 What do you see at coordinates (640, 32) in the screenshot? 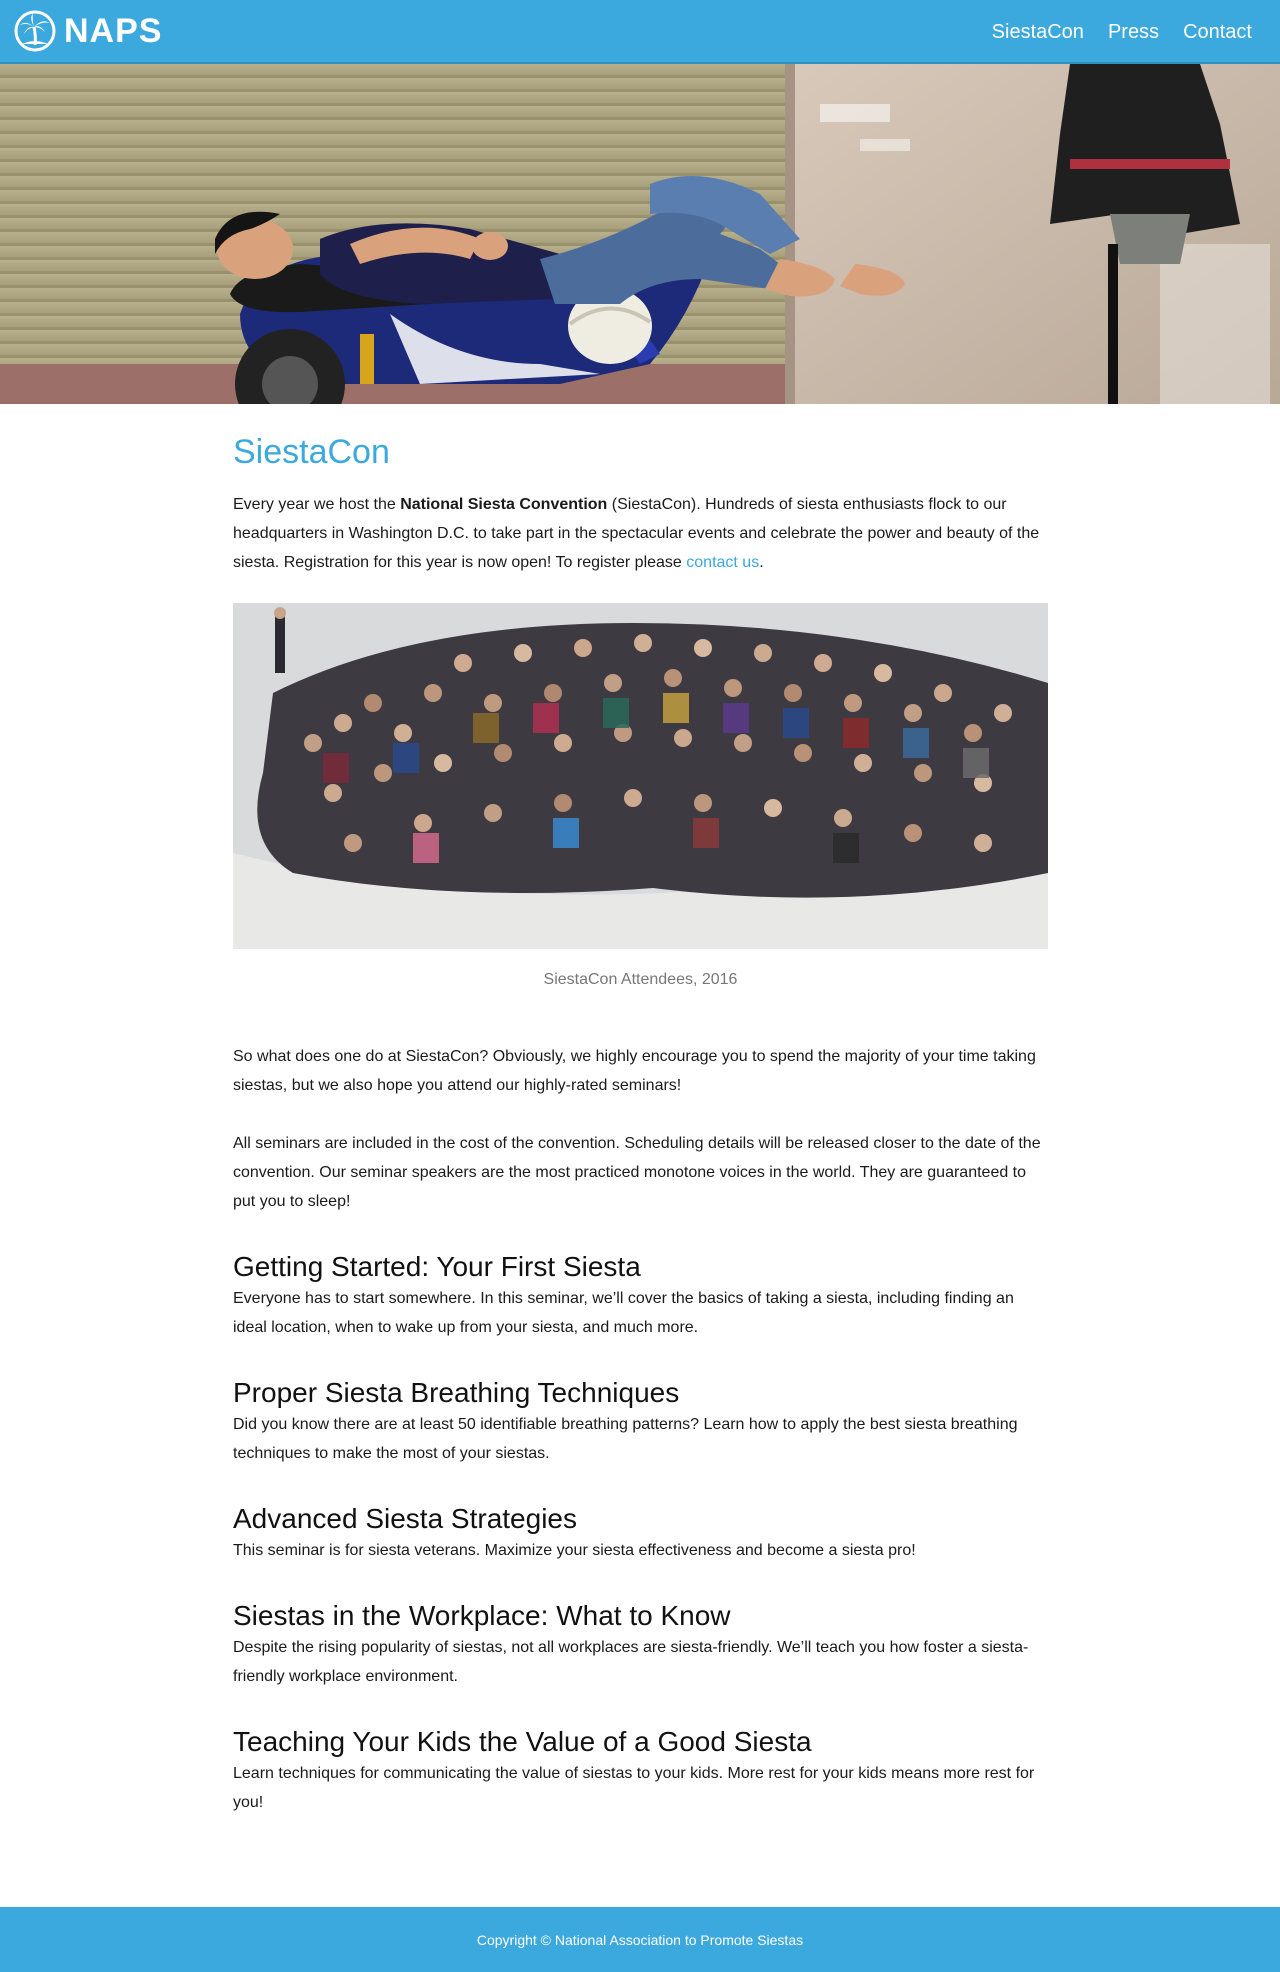
I see `site-header: NAPS SiestaCon Press Contact` at bounding box center [640, 32].